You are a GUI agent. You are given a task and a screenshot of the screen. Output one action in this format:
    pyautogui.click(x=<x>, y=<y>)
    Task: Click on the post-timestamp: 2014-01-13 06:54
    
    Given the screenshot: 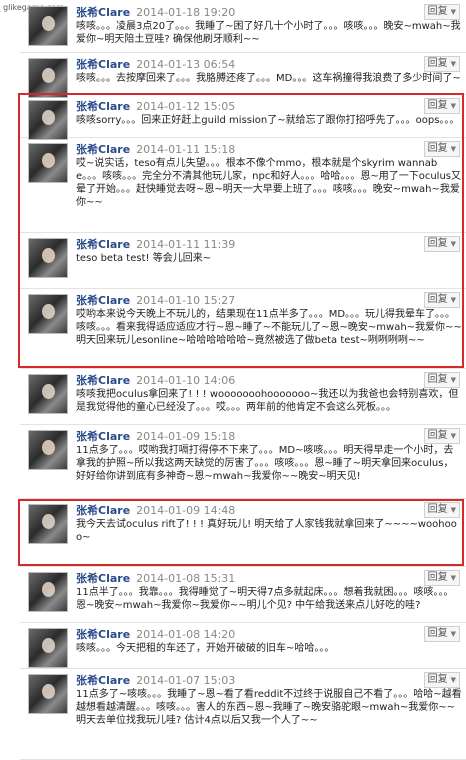 What is the action you would take?
    pyautogui.click(x=186, y=64)
    